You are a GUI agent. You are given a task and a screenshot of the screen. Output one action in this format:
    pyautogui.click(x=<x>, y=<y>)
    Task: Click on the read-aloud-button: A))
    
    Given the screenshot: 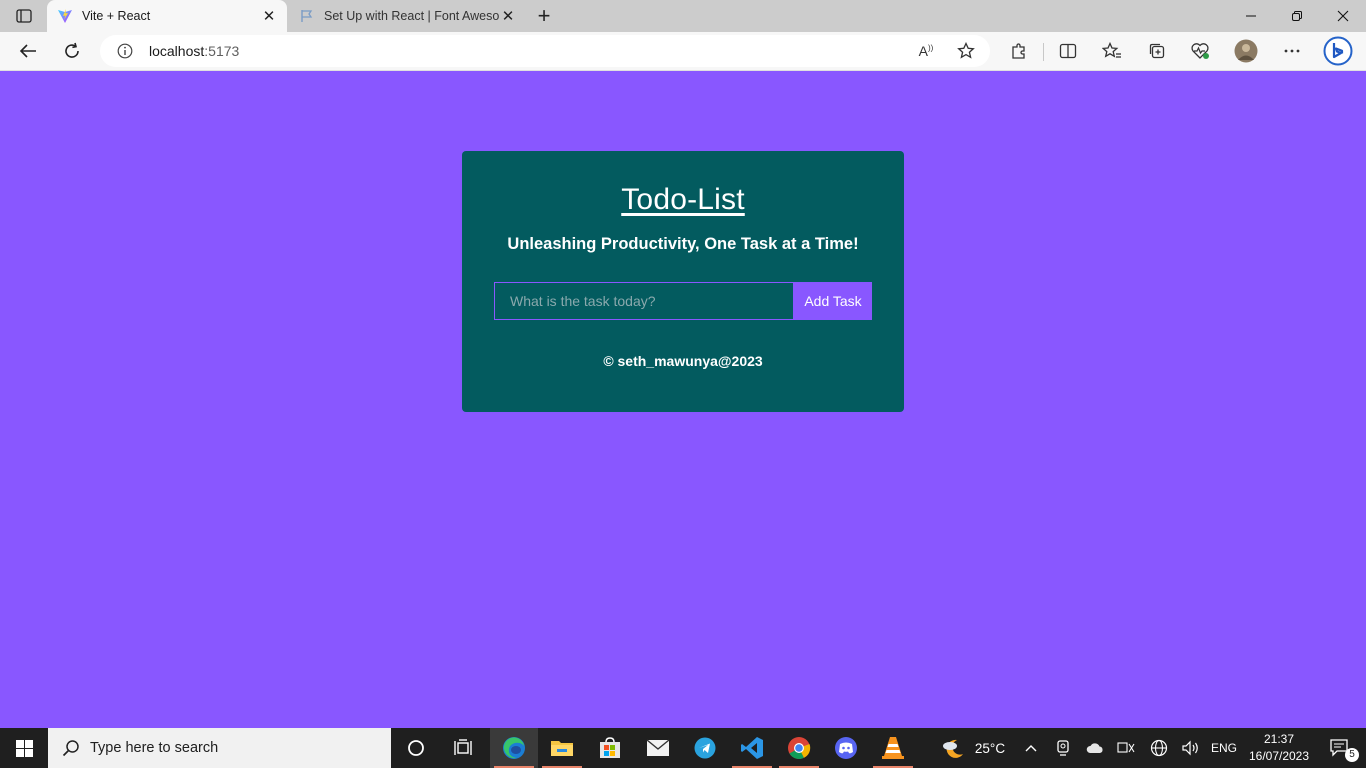 What is the action you would take?
    pyautogui.click(x=926, y=51)
    